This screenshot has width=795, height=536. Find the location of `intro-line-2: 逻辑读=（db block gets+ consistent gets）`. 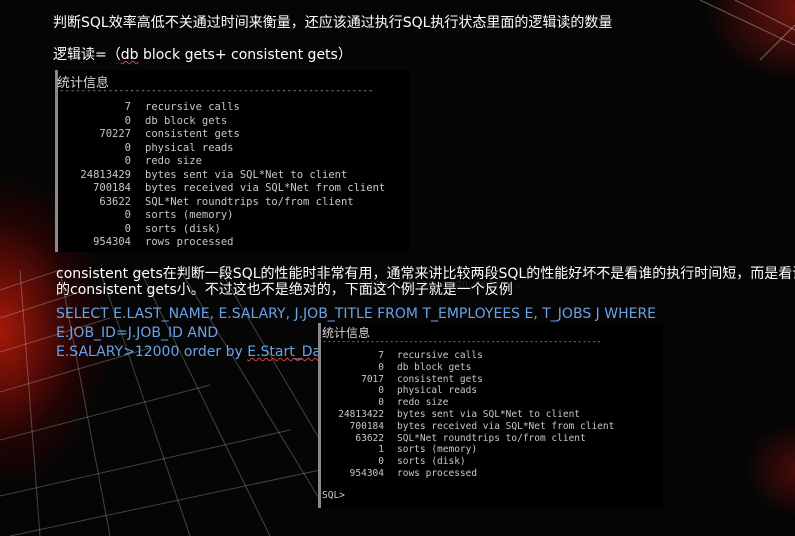

intro-line-2: 逻辑读=（db block gets+ consistent gets） is located at coordinates (202, 54).